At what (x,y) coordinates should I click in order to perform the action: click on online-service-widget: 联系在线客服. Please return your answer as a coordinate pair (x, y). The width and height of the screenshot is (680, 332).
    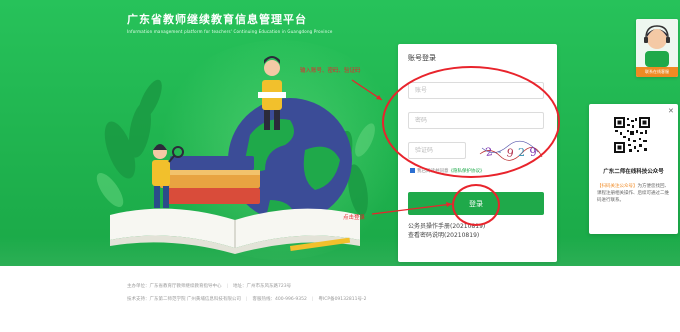
    Looking at the image, I should click on (657, 48).